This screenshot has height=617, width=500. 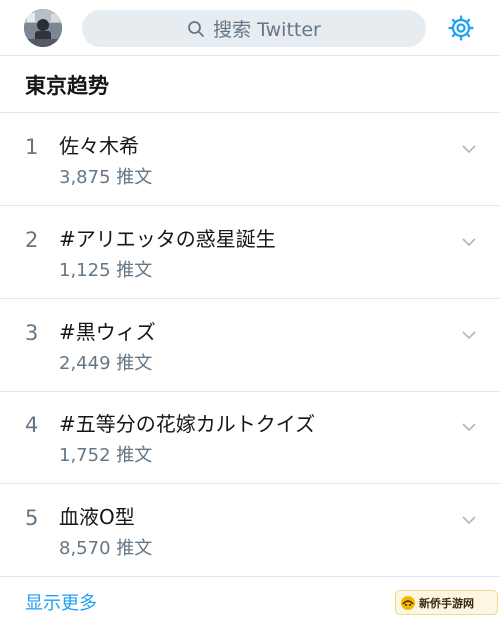 I want to click on watermark: 新侨手游网, so click(x=446, y=602).